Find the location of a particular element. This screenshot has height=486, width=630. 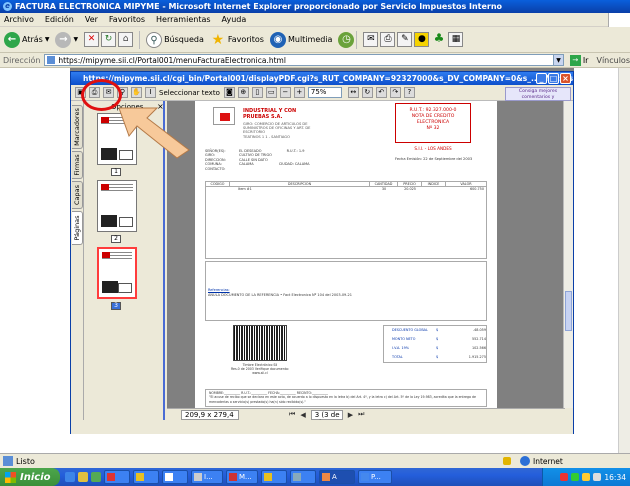

undo-icon: ↶ is located at coordinates (381, 92).